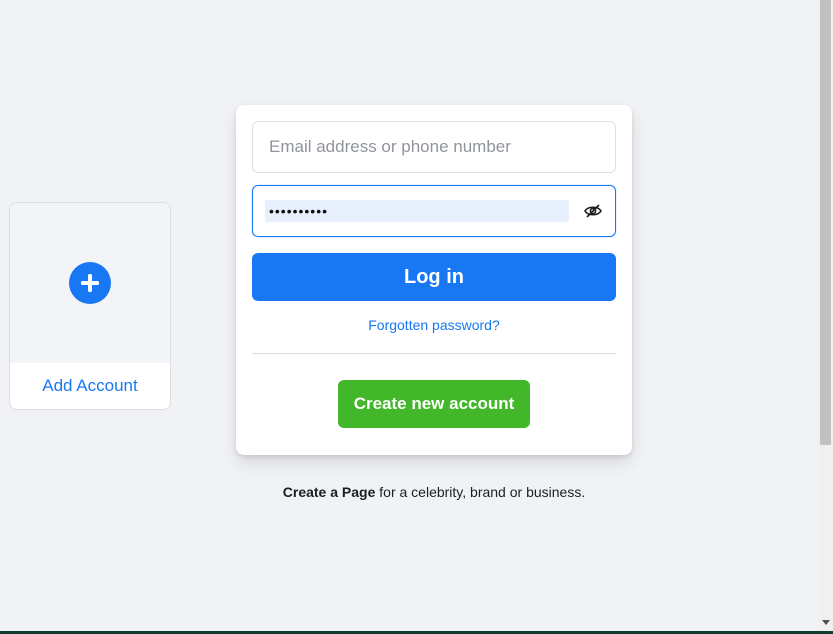 Image resolution: width=833 pixels, height=634 pixels. I want to click on add-account-label: Add Account, so click(90, 386).